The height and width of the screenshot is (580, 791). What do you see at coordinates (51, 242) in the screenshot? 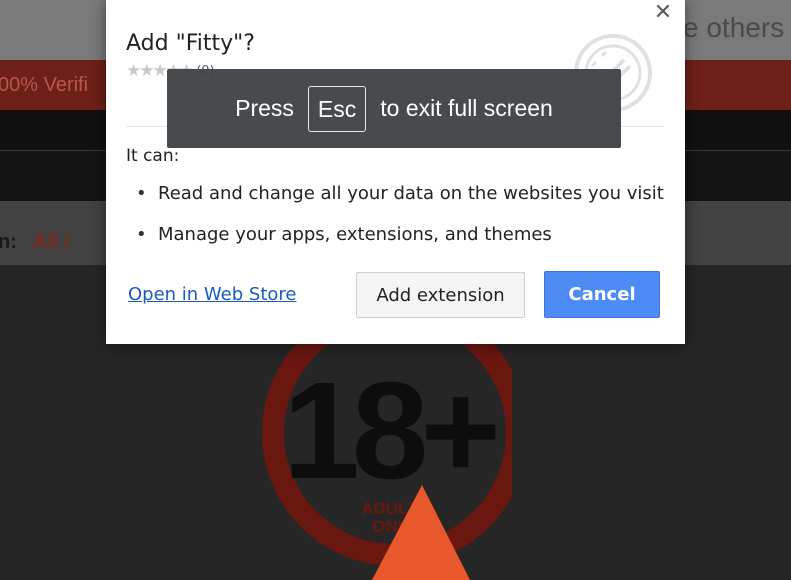
I see `filter-value-link: All /` at bounding box center [51, 242].